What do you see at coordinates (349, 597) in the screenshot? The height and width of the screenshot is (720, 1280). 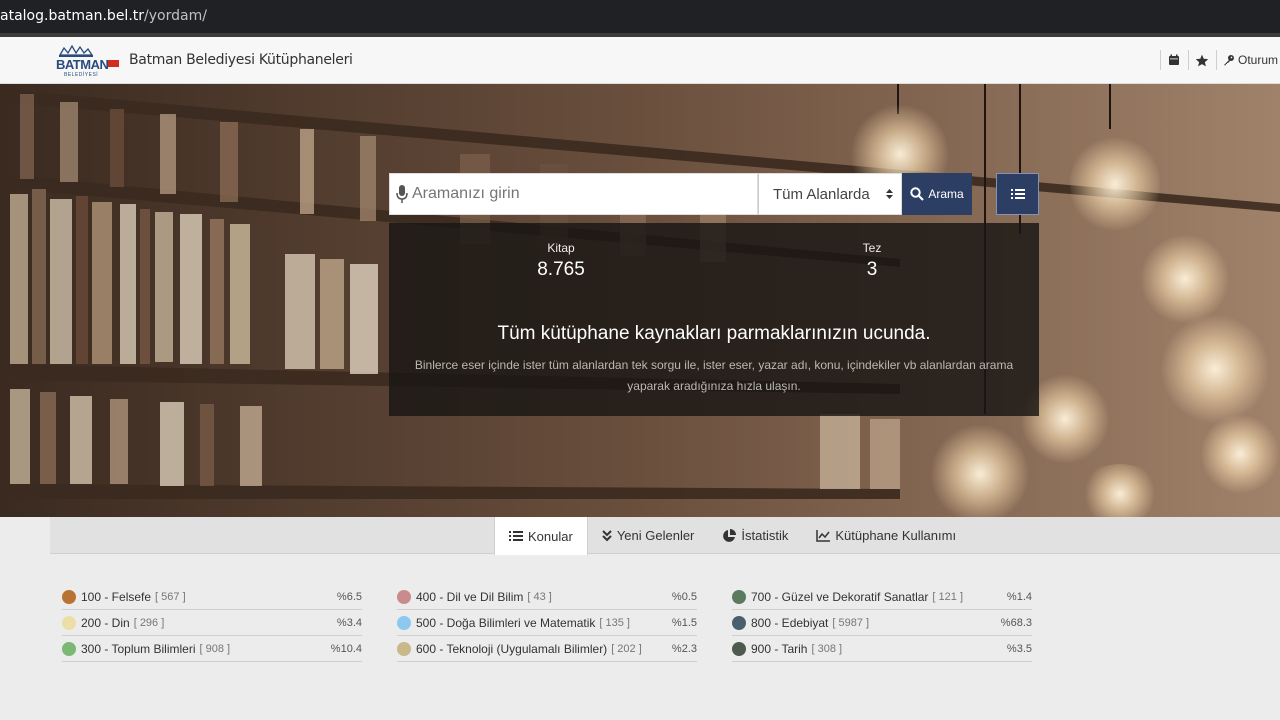 I see `subject-percent: %6.5` at bounding box center [349, 597].